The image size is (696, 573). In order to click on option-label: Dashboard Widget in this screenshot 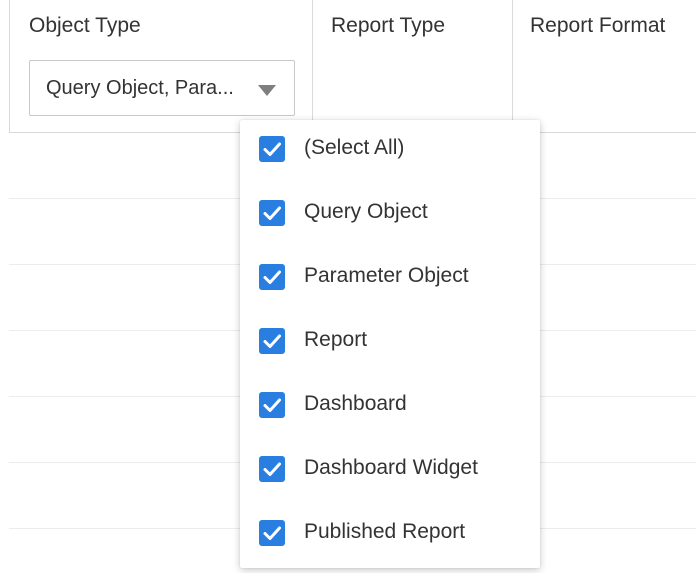, I will do `click(391, 467)`.